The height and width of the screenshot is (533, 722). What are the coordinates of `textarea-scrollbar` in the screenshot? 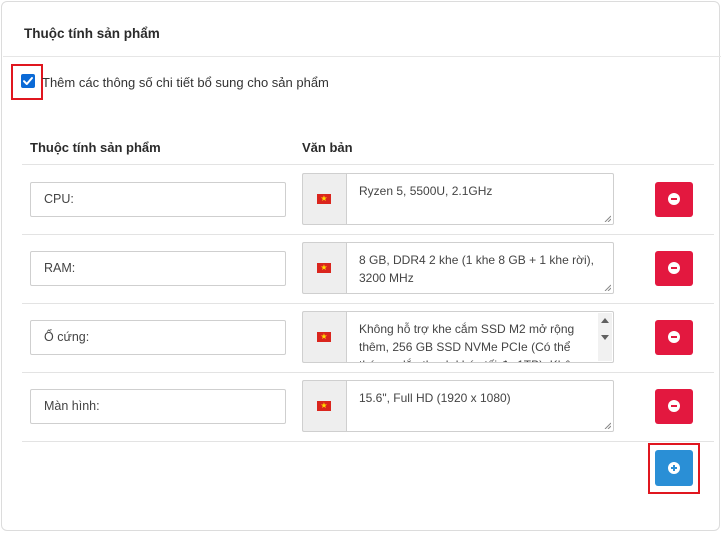 It's located at (605, 337).